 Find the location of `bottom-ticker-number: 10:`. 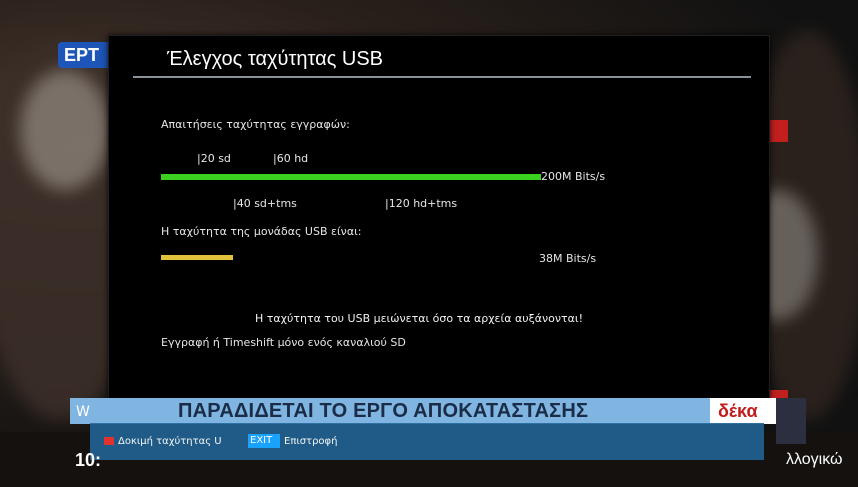

bottom-ticker-number: 10: is located at coordinates (88, 460).